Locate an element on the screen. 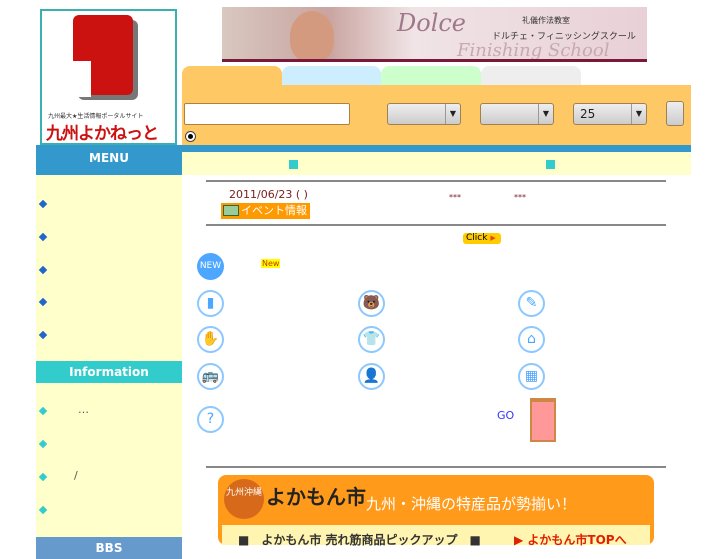 The image size is (727, 559). search-panel: ▼ ▼ 25 ▼ is located at coordinates (436, 115).